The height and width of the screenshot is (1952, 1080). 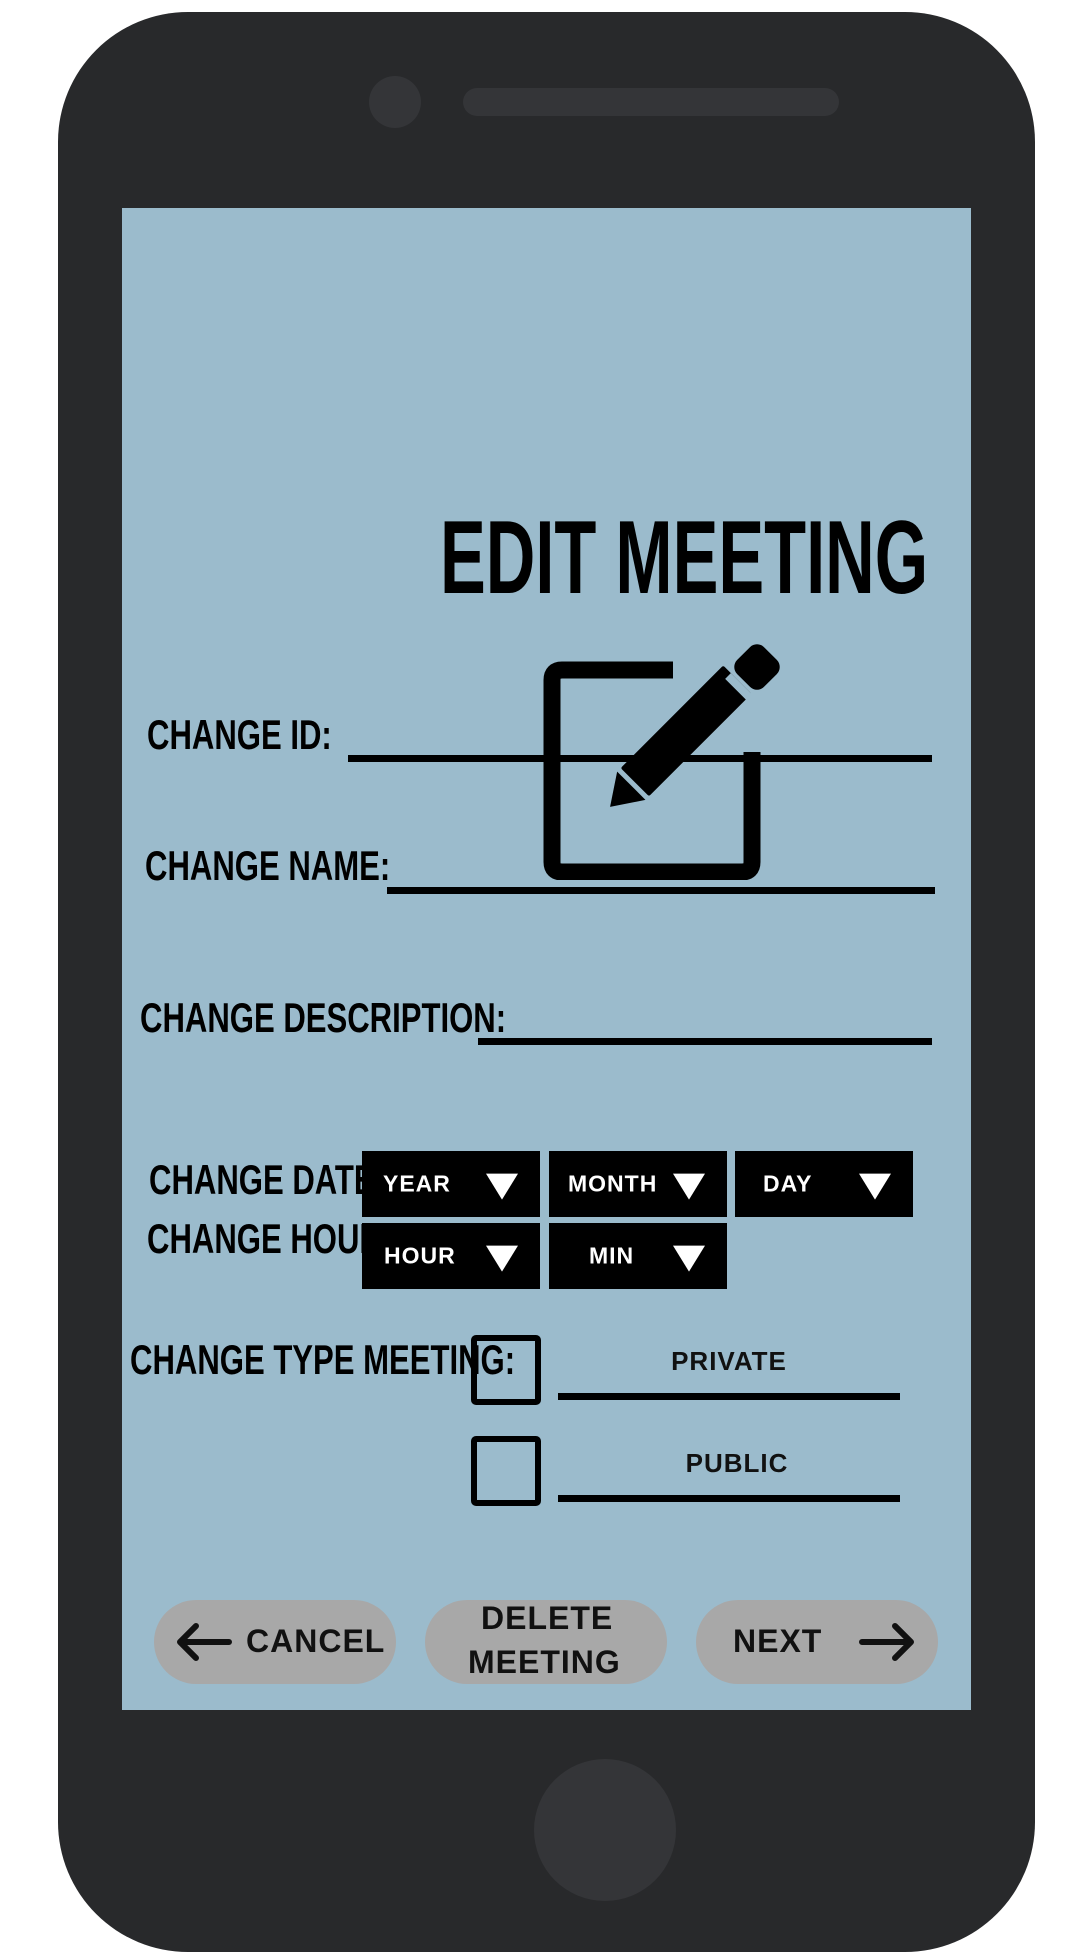 I want to click on arrow-left-icon, so click(x=204, y=1642).